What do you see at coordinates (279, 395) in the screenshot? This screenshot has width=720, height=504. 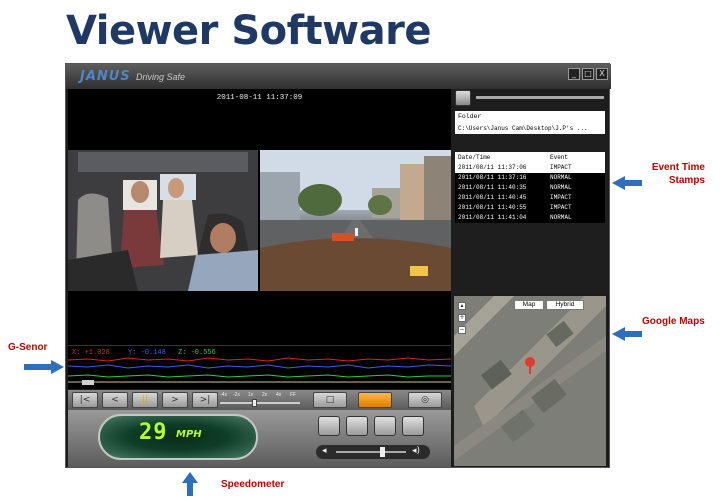 I see `speed-label: 4x` at bounding box center [279, 395].